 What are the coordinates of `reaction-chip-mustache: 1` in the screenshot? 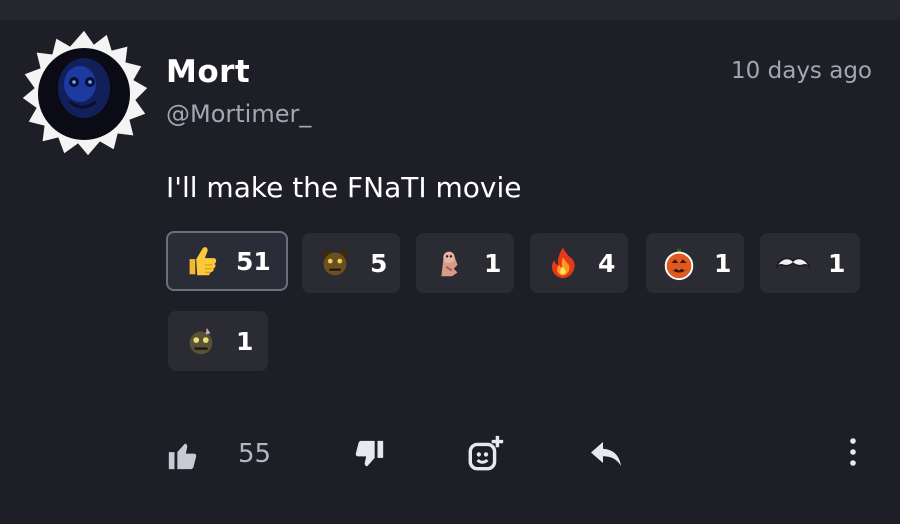 It's located at (810, 263).